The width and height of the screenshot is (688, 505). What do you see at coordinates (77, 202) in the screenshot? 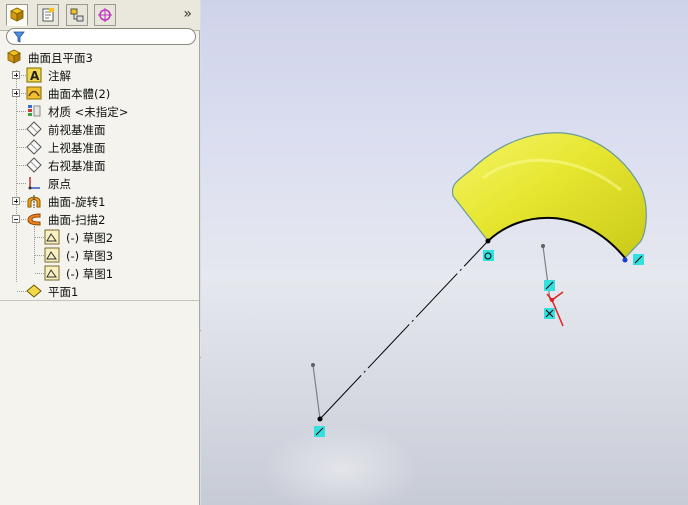
I see `tree-item-label: 曲面-旋转1` at bounding box center [77, 202].